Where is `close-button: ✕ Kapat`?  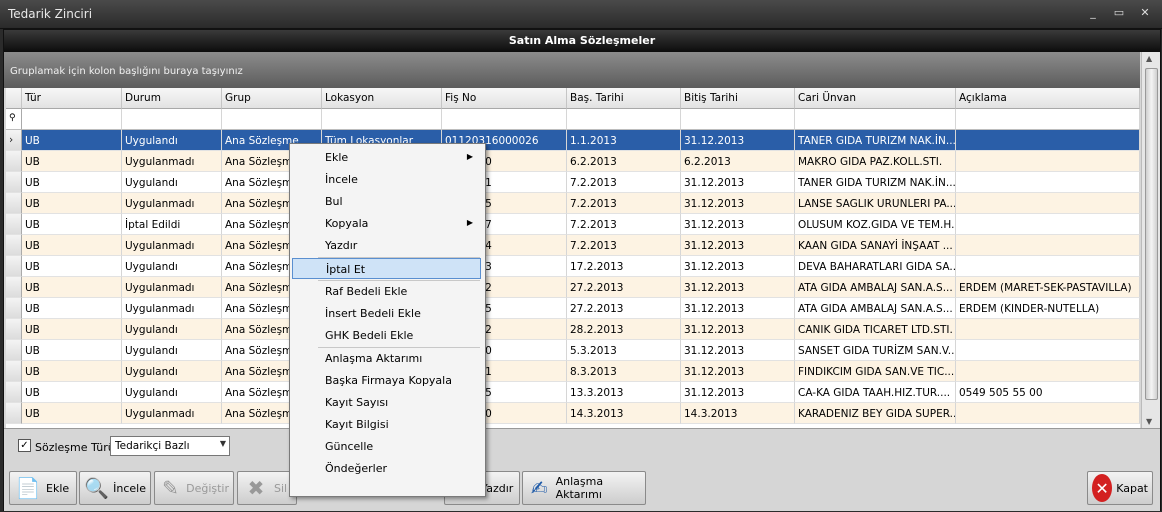
close-button: ✕ Kapat is located at coordinates (1120, 488).